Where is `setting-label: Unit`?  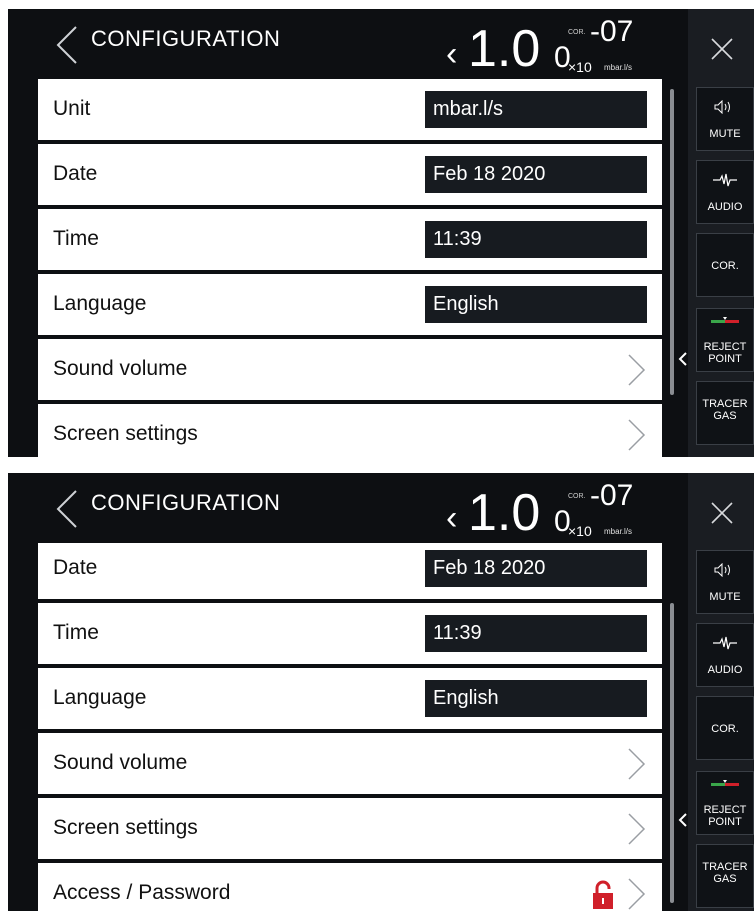
setting-label: Unit is located at coordinates (72, 108).